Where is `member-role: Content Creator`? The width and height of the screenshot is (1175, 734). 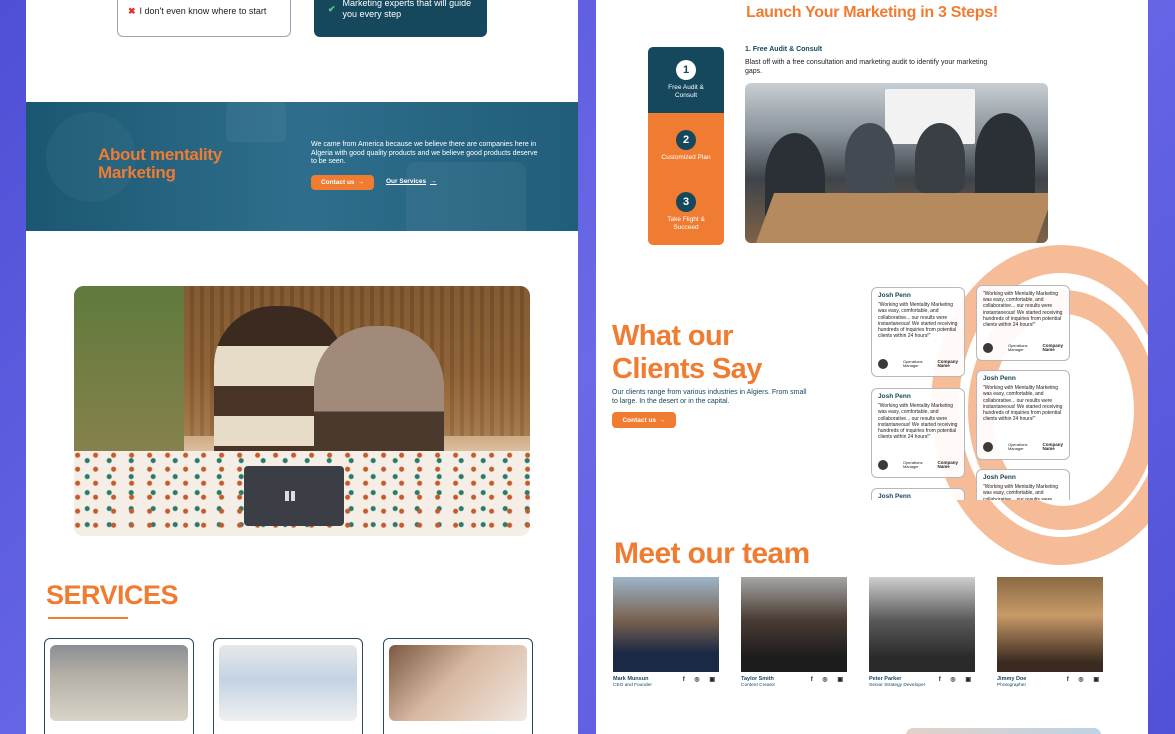
member-role: Content Creator is located at coordinates (758, 685).